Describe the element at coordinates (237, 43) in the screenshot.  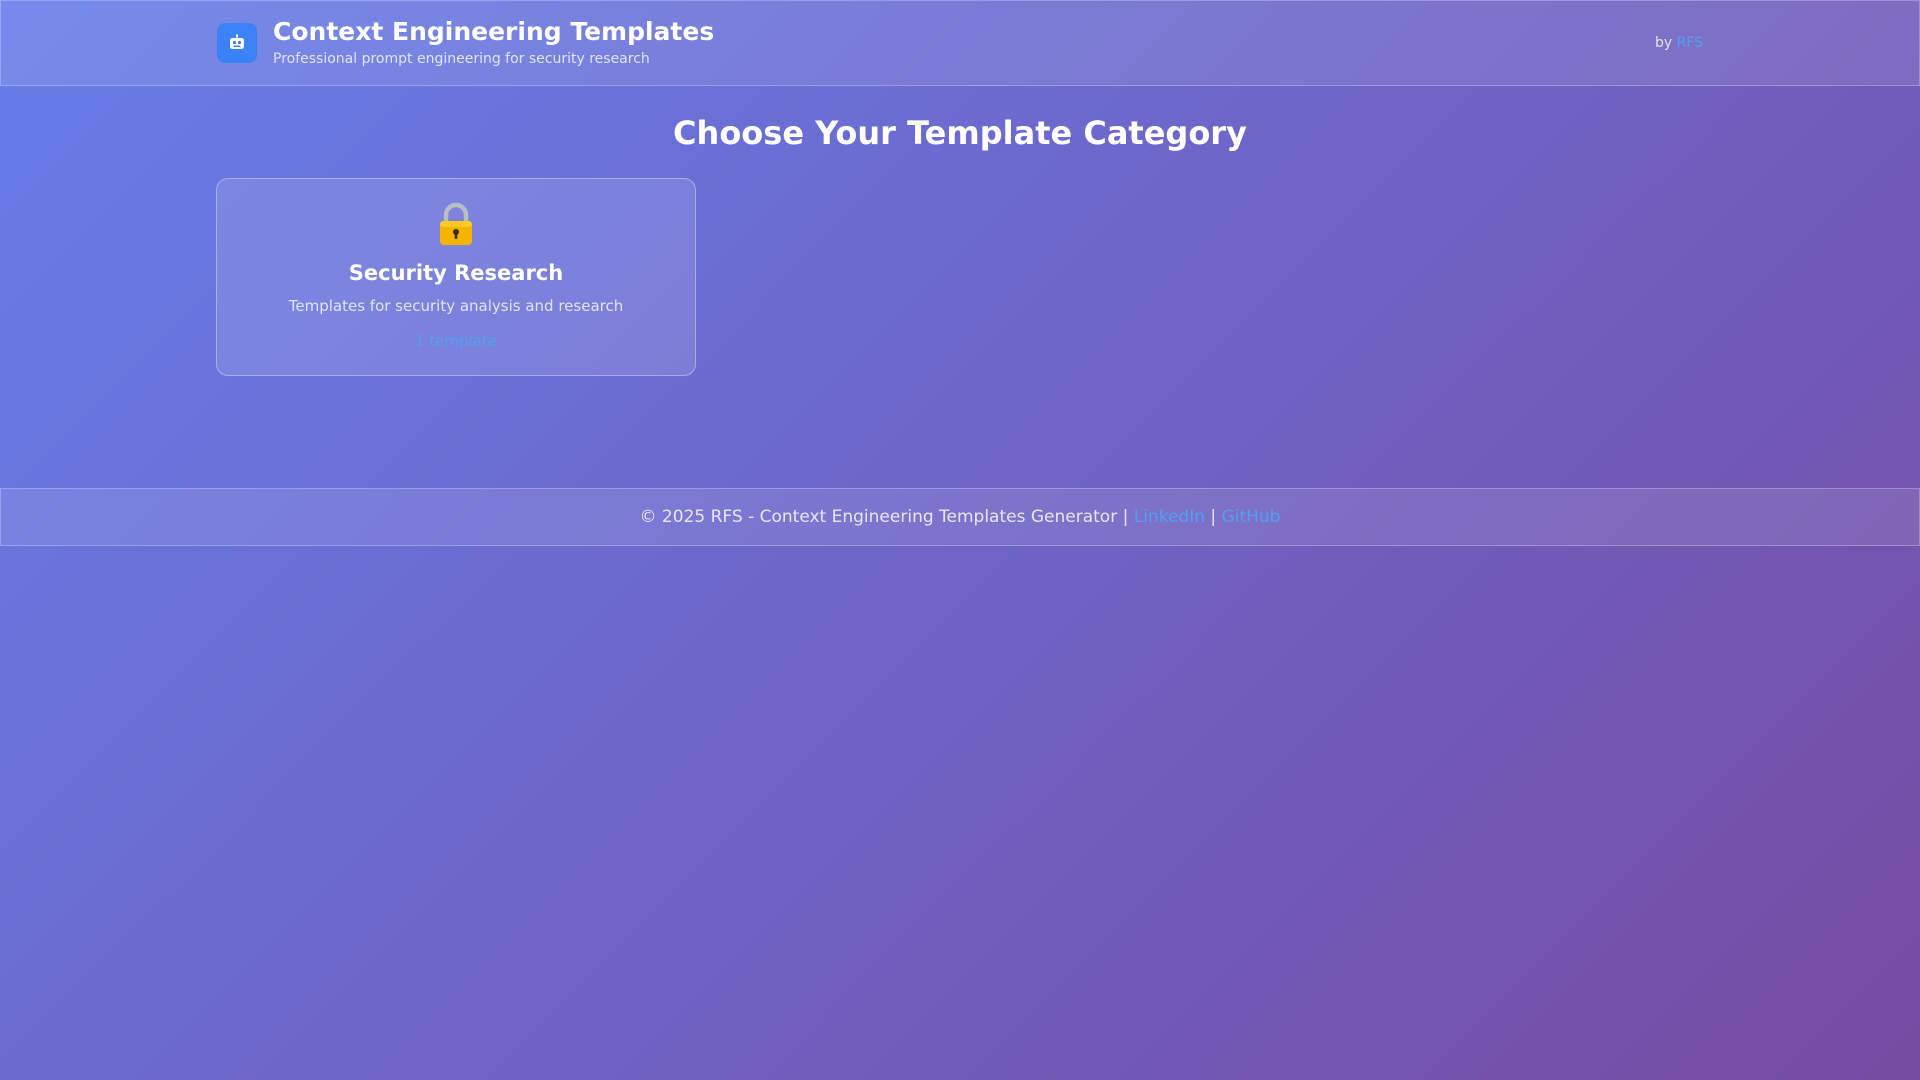
I see `robot-icon` at that location.